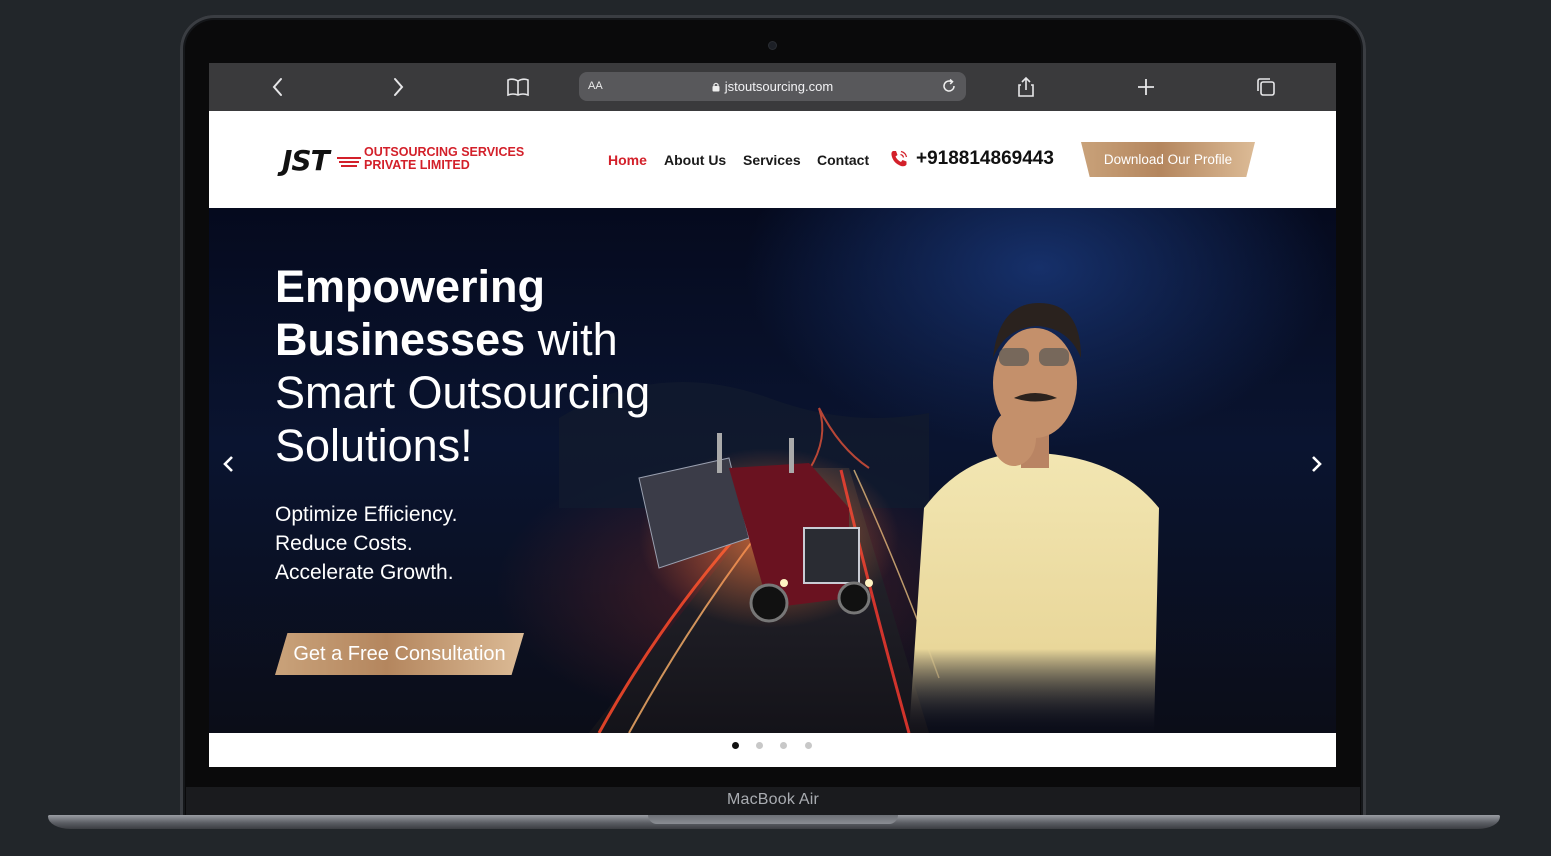 The width and height of the screenshot is (1551, 856). Describe the element at coordinates (399, 654) in the screenshot. I see `free-consultation-button: Get a Free Consultation` at that location.